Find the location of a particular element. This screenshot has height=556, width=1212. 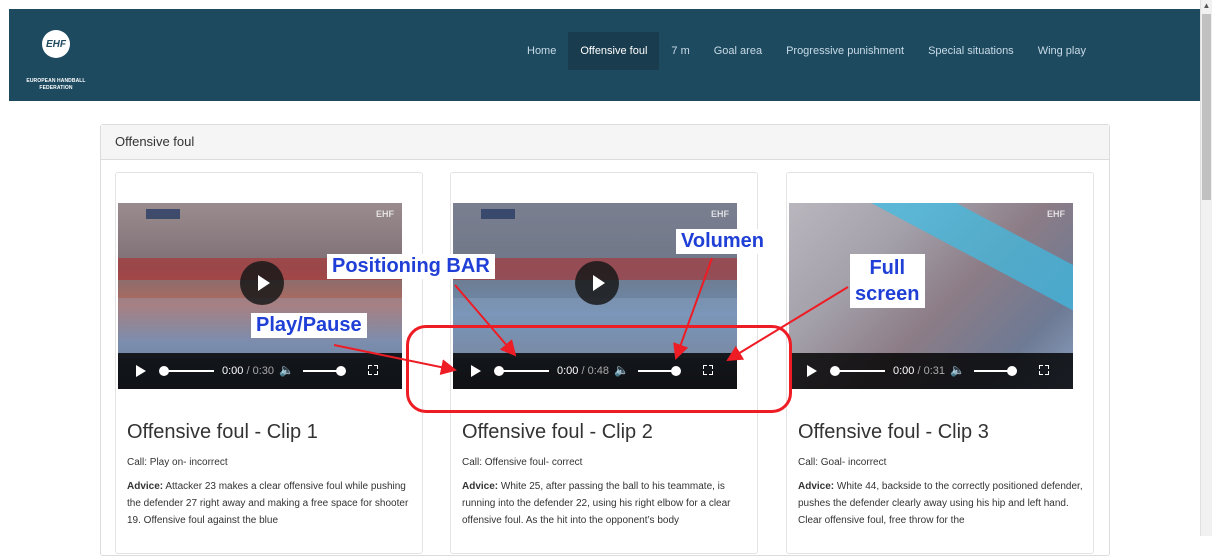

clip-title: Offensive foul - Clip 1 is located at coordinates (222, 432).